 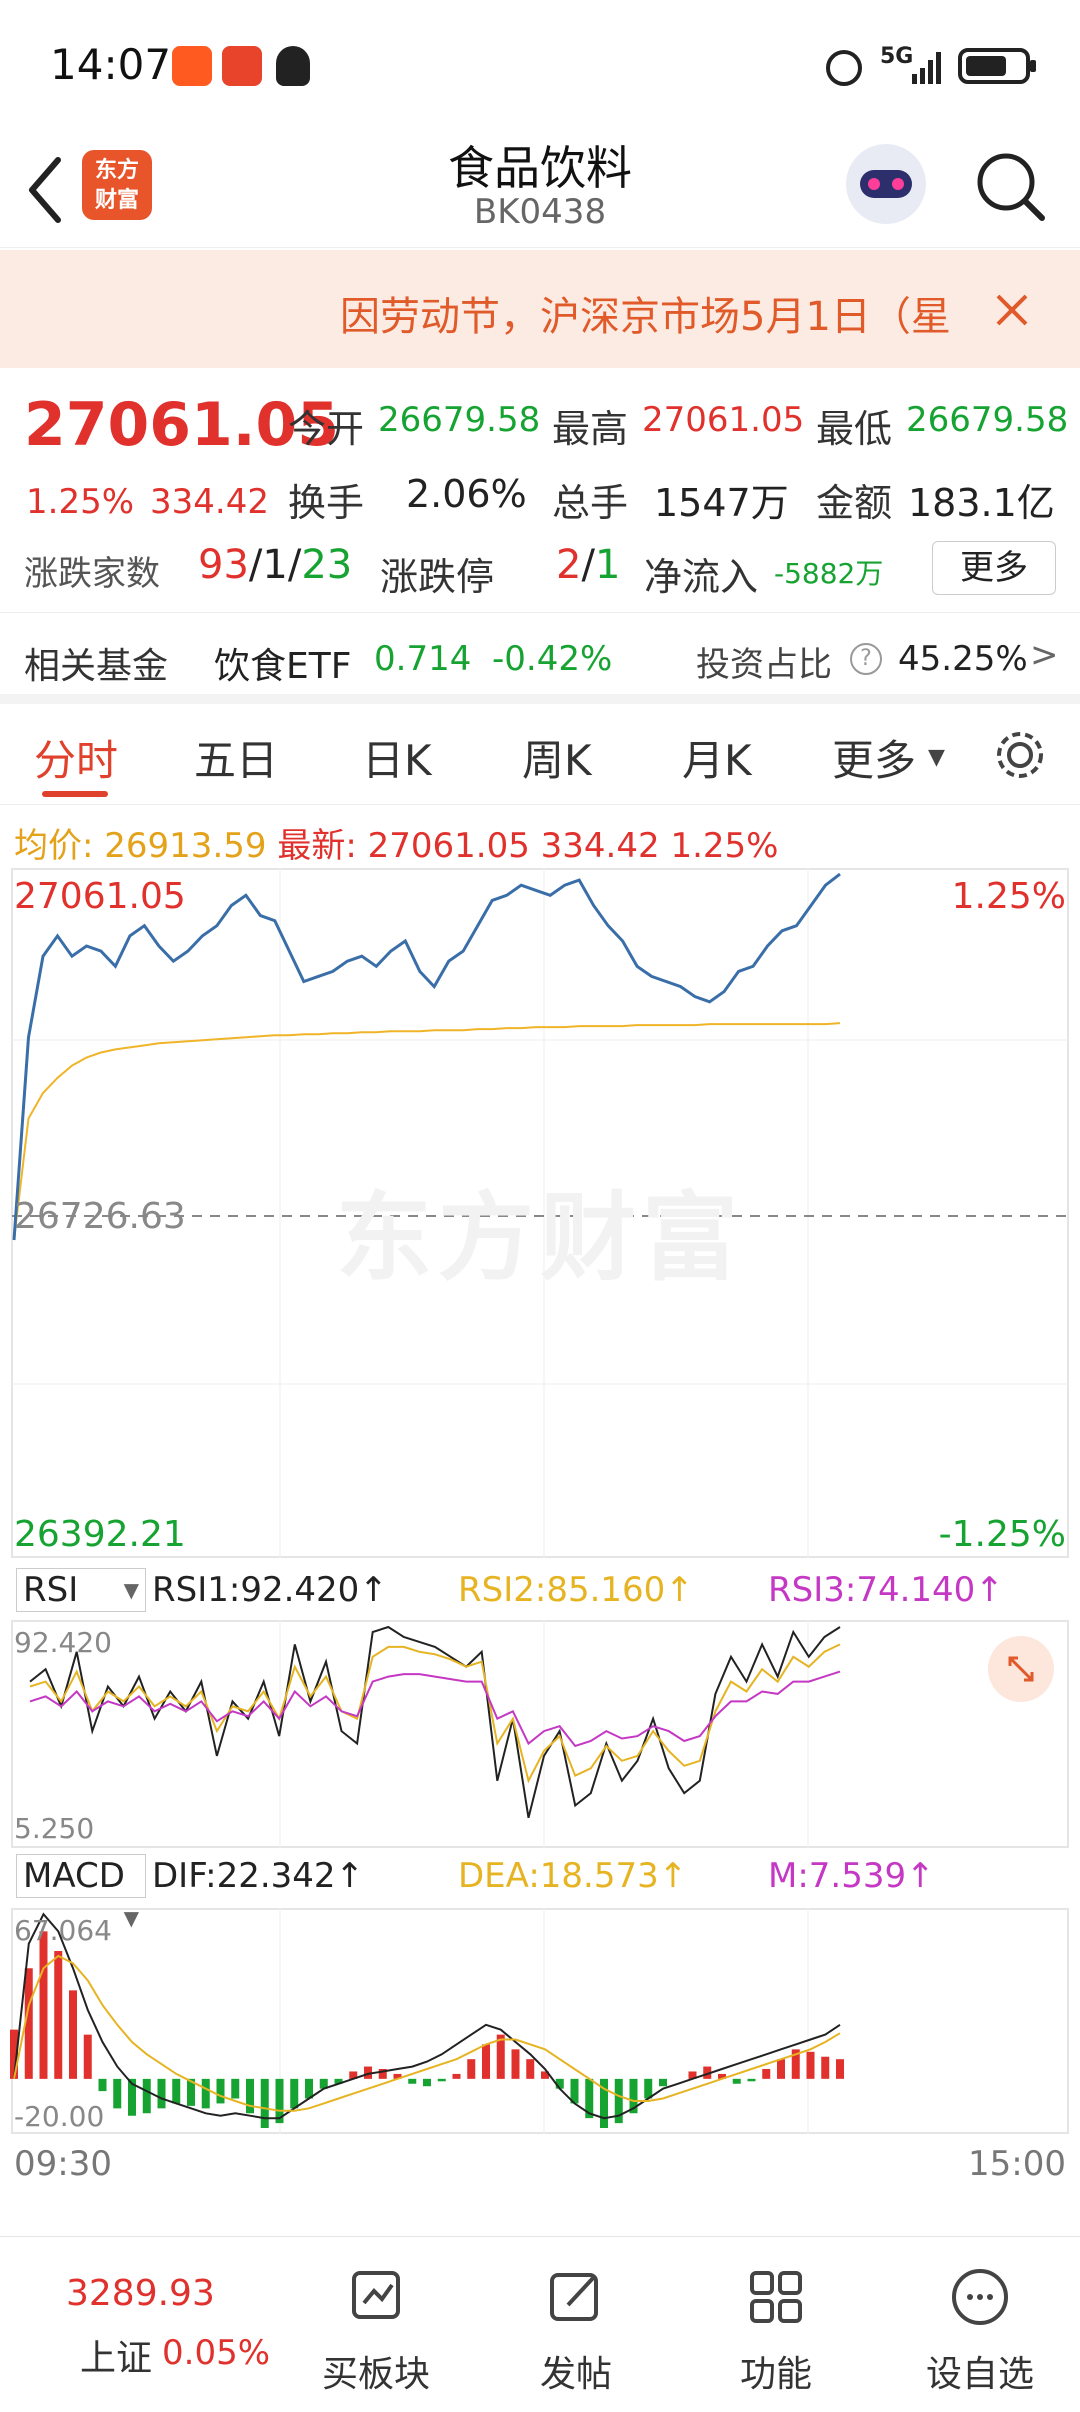 What do you see at coordinates (423, 659) in the screenshot?
I see `fund-price: 0.714` at bounding box center [423, 659].